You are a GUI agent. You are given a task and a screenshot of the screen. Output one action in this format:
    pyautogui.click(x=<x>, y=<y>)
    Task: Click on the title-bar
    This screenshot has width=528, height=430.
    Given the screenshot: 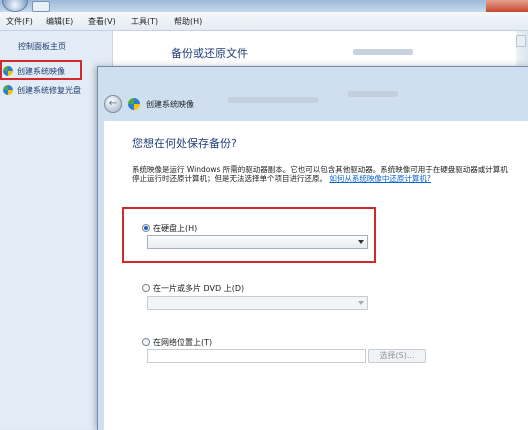 What is the action you would take?
    pyautogui.click(x=264, y=6)
    